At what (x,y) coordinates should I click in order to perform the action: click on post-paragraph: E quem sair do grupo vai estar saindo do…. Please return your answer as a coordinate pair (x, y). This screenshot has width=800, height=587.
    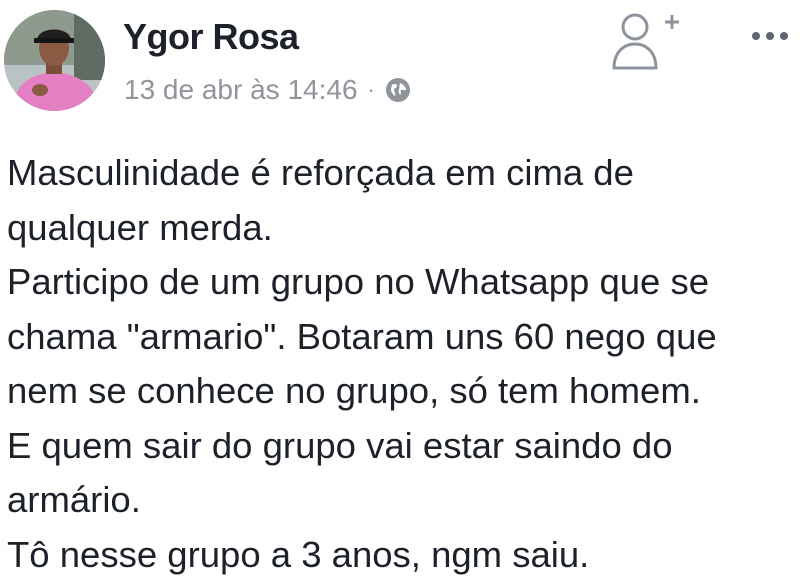
    Looking at the image, I should click on (340, 472).